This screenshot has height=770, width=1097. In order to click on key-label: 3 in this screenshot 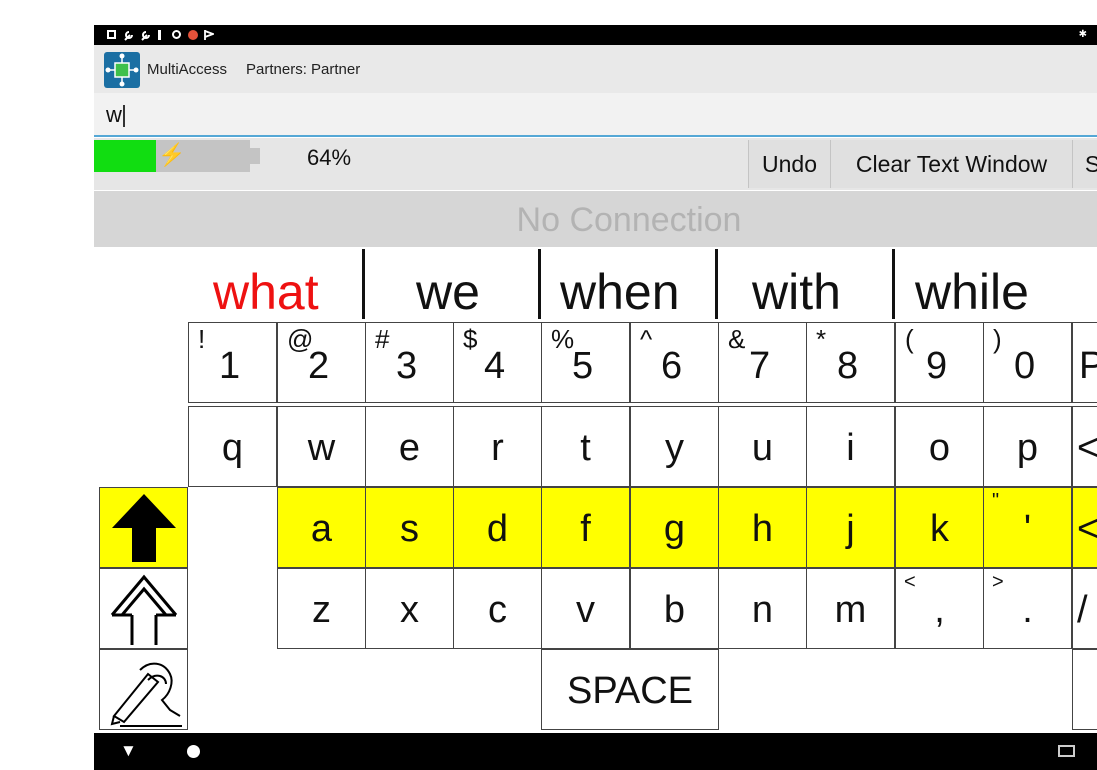, I will do `click(407, 366)`.